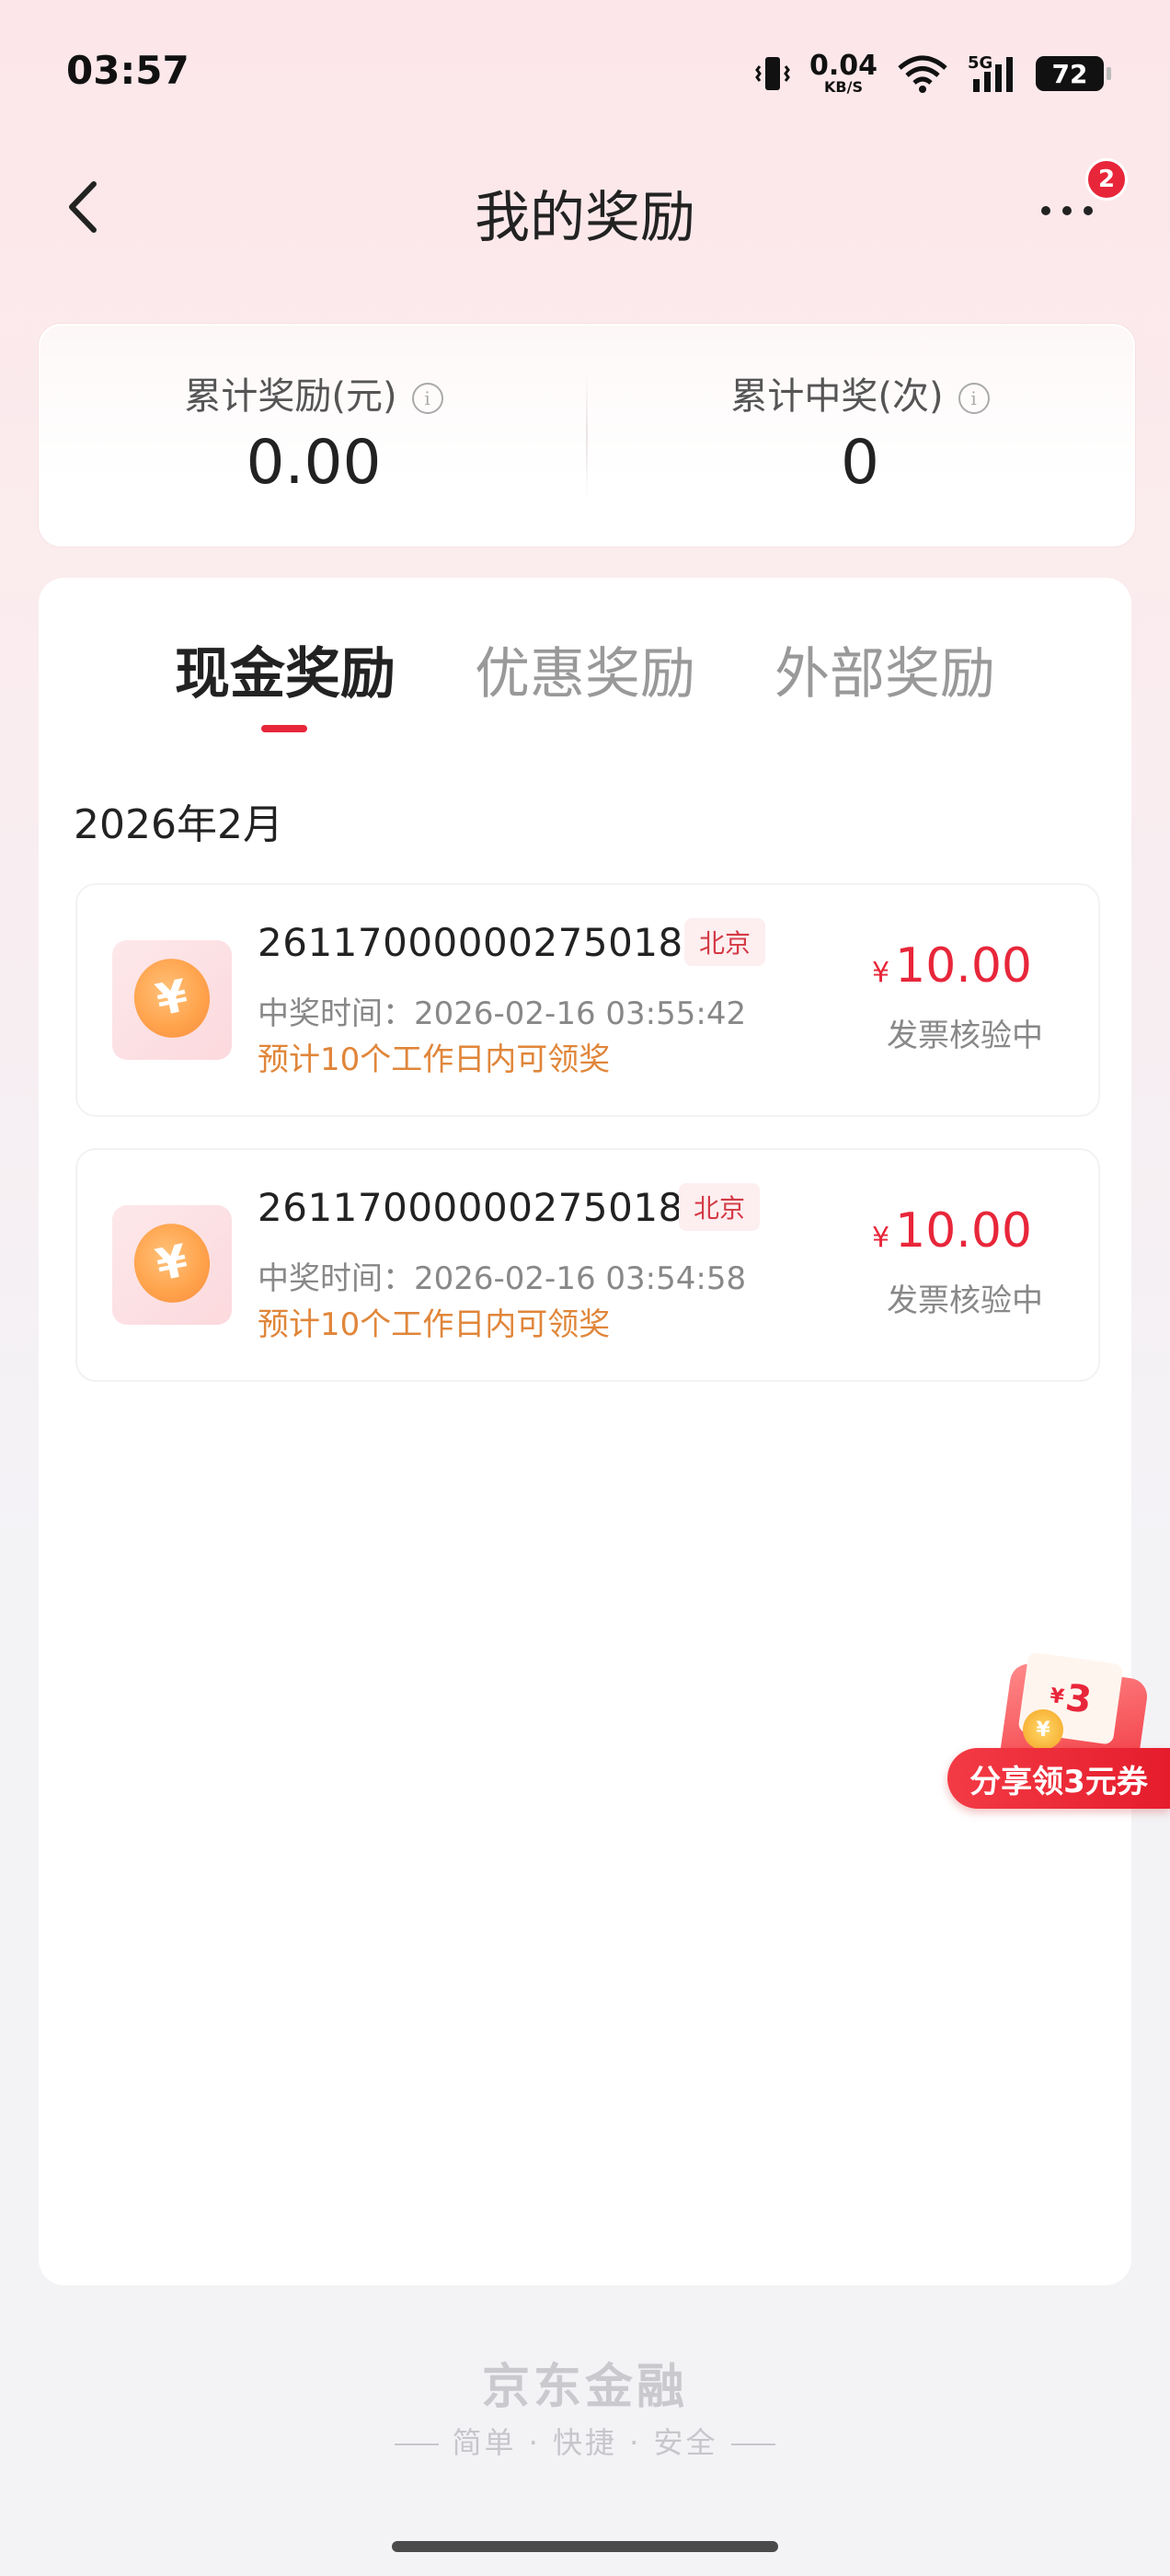 This screenshot has height=2576, width=1170. Describe the element at coordinates (314, 462) in the screenshot. I see `total-reward-value: 0.00` at that location.